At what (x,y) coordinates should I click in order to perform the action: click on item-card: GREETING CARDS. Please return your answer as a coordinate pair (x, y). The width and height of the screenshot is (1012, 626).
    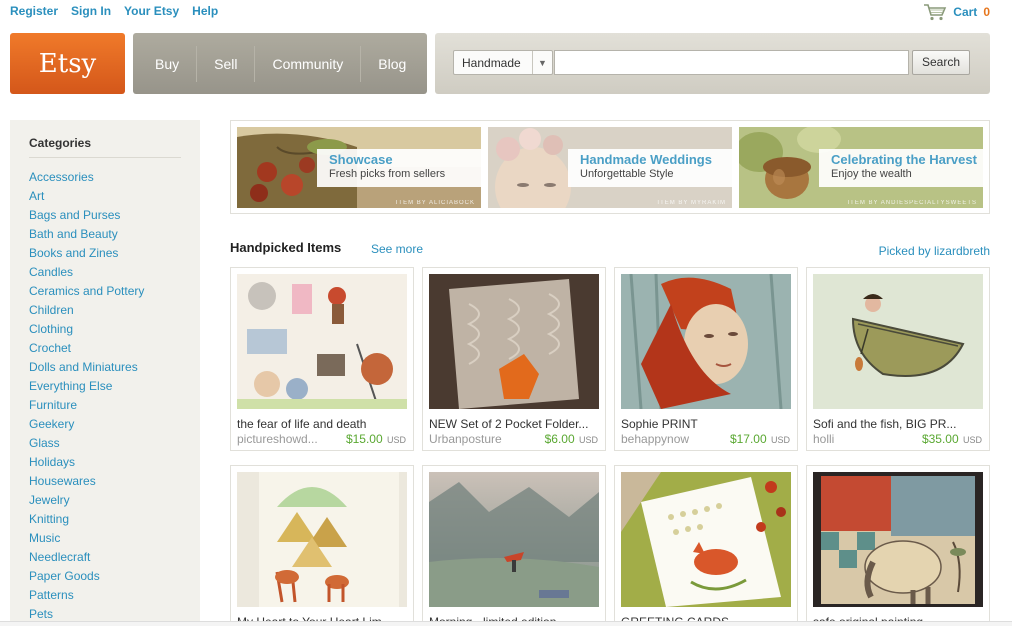
    Looking at the image, I should click on (706, 545).